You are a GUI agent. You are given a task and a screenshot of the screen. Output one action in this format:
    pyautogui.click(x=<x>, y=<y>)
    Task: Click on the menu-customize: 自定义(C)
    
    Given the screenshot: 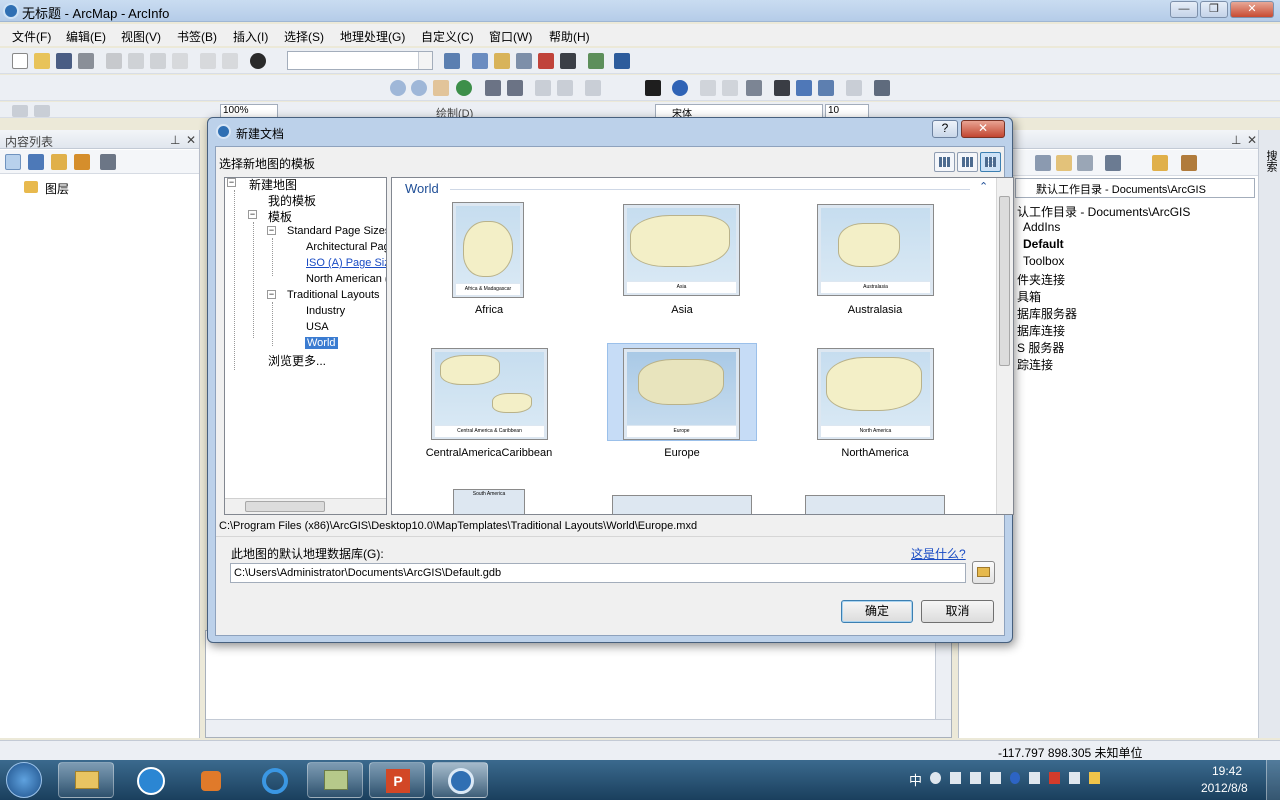 What is the action you would take?
    pyautogui.click(x=447, y=36)
    